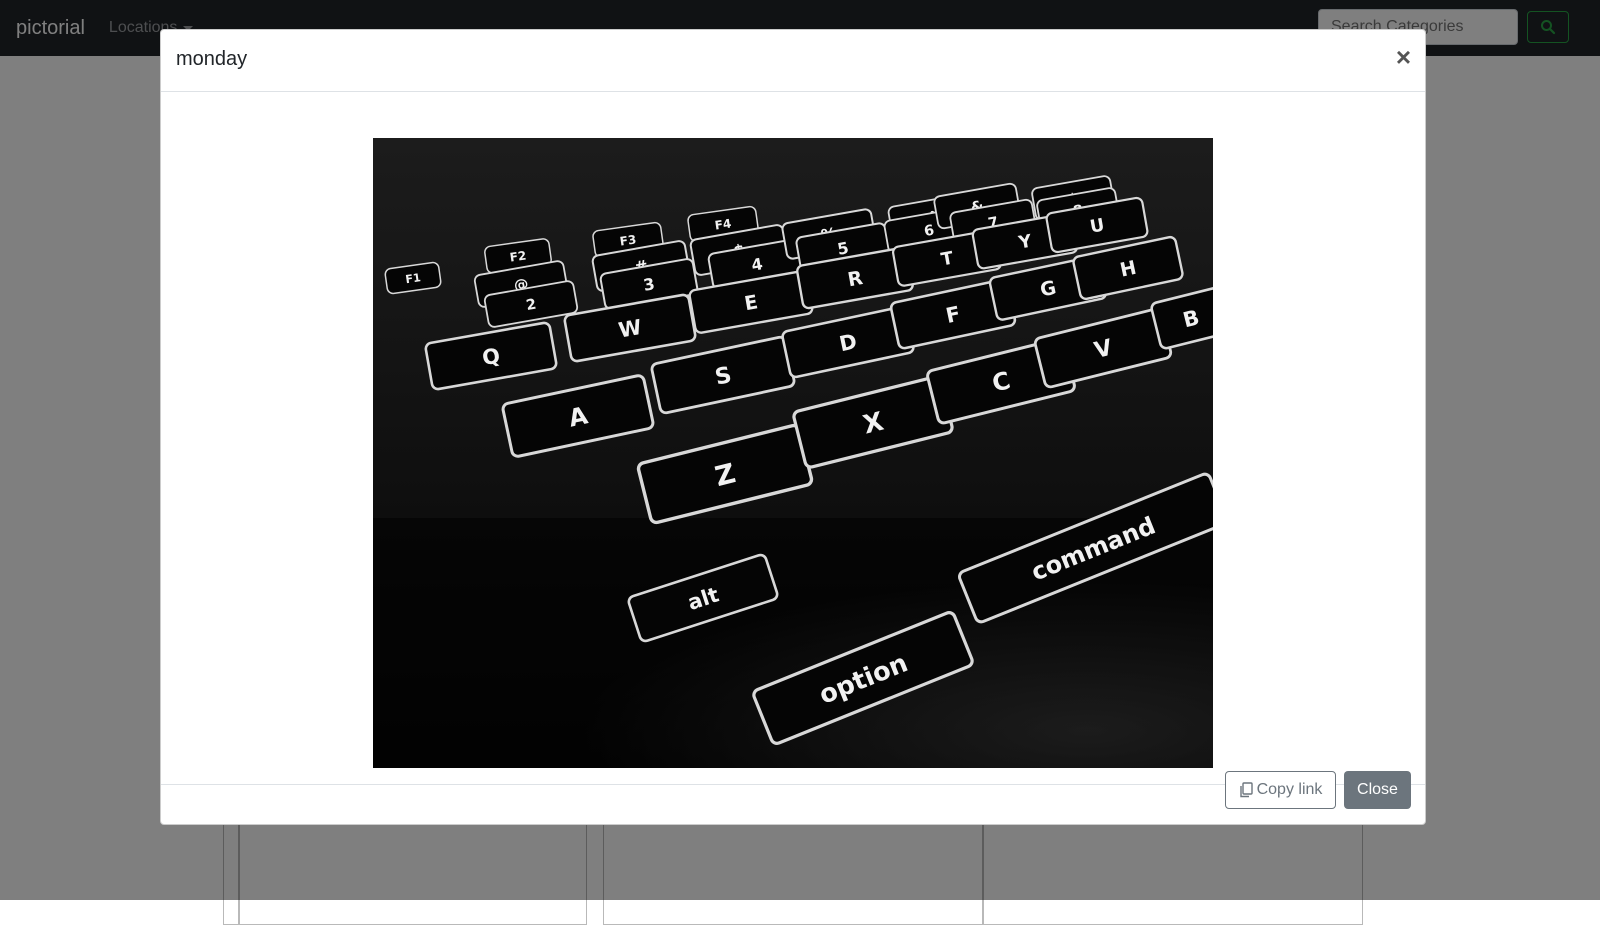 This screenshot has width=1600, height=925. What do you see at coordinates (1246, 790) in the screenshot?
I see `copy-icon` at bounding box center [1246, 790].